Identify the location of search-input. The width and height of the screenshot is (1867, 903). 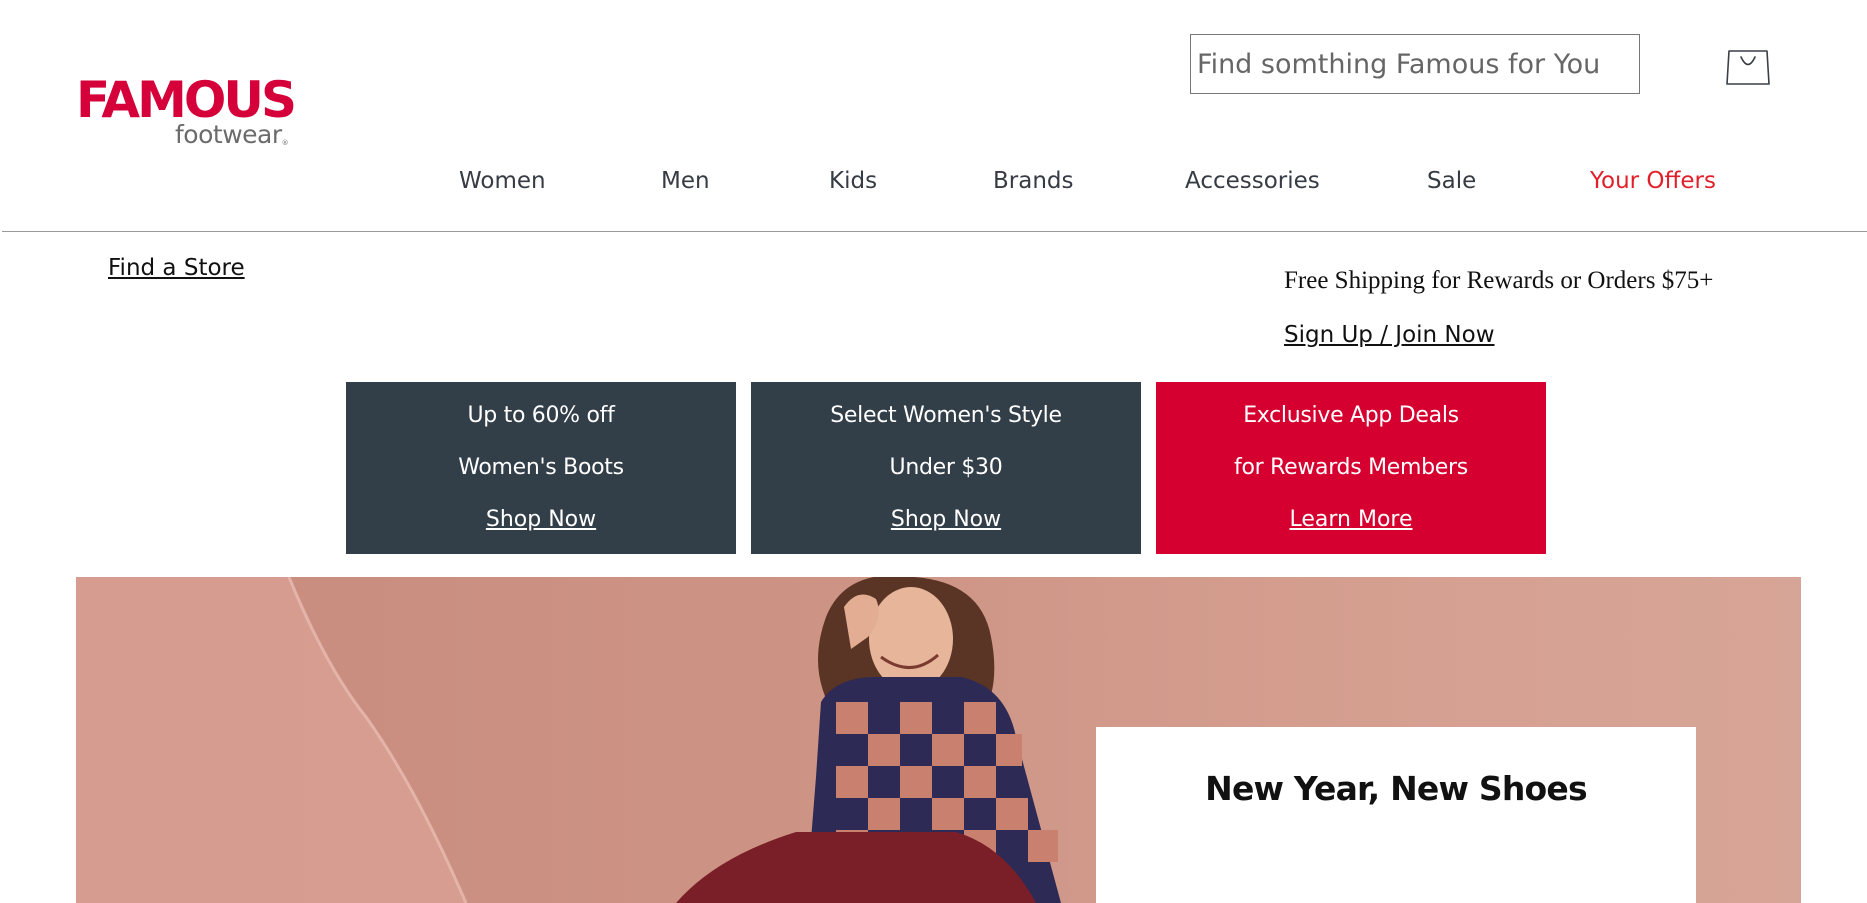
(1415, 64).